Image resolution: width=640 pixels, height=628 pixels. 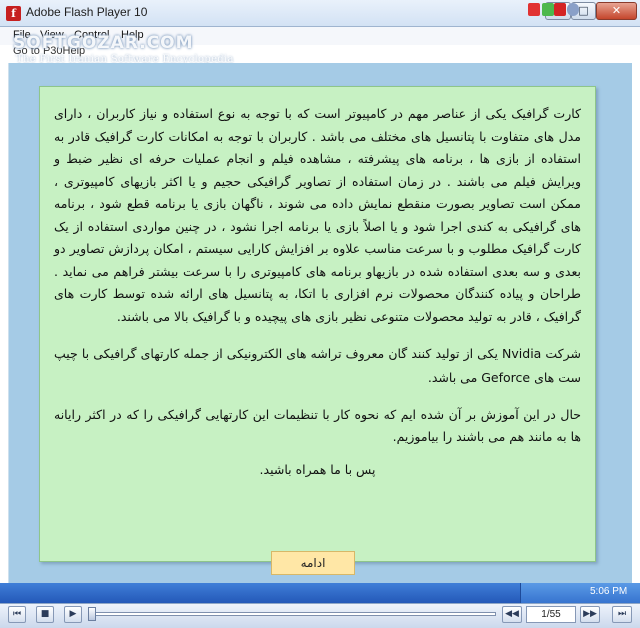 What do you see at coordinates (17, 614) in the screenshot?
I see `first-slide-button: ⏮` at bounding box center [17, 614].